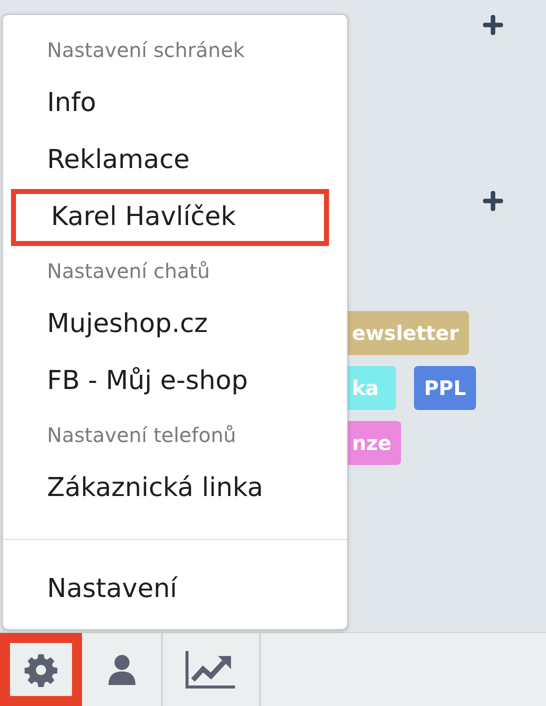  Describe the element at coordinates (146, 50) in the screenshot. I see `menu-section-header: Nastavení schránek` at that location.